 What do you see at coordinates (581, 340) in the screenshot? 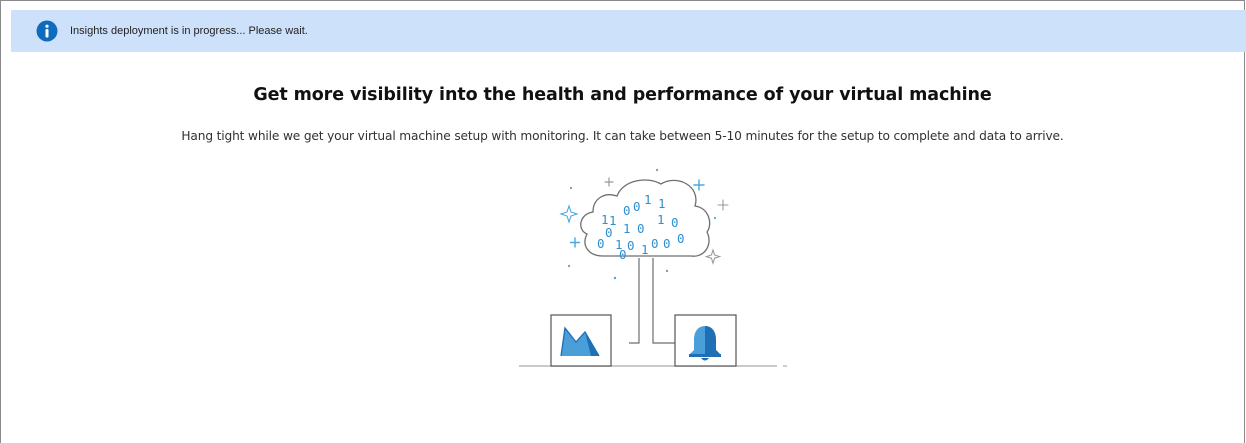
I see `area-chart-icon` at bounding box center [581, 340].